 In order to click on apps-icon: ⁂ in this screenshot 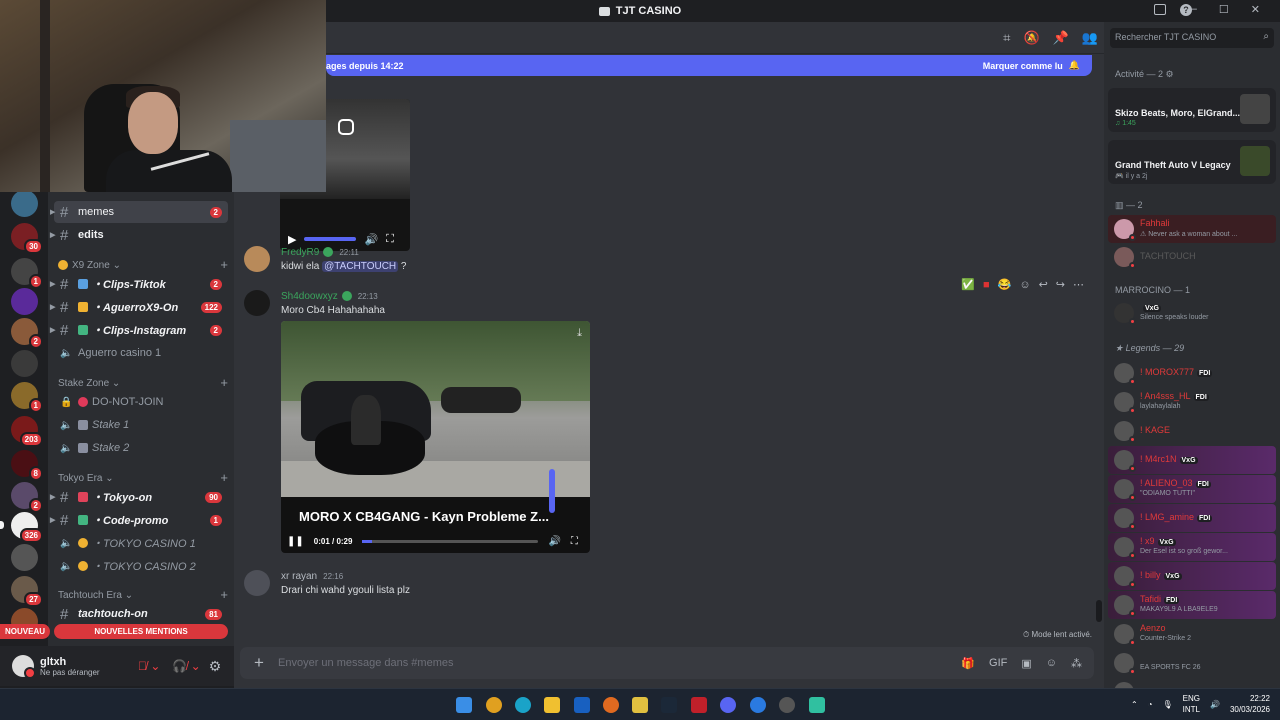, I will do `click(1076, 663)`.